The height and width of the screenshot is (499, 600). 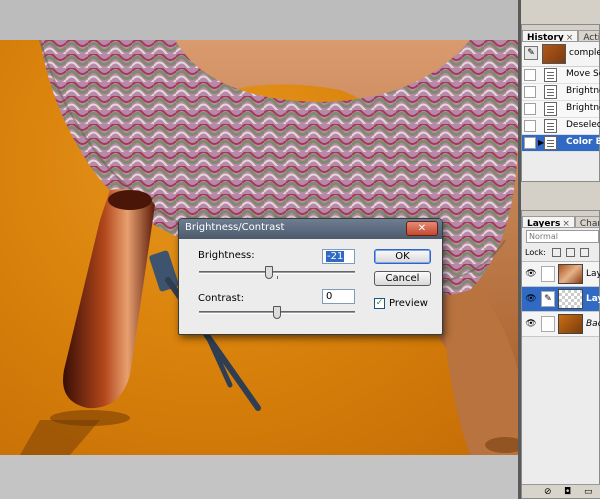 I want to click on dialog-title: Brightness/Contrast, so click(x=235, y=227).